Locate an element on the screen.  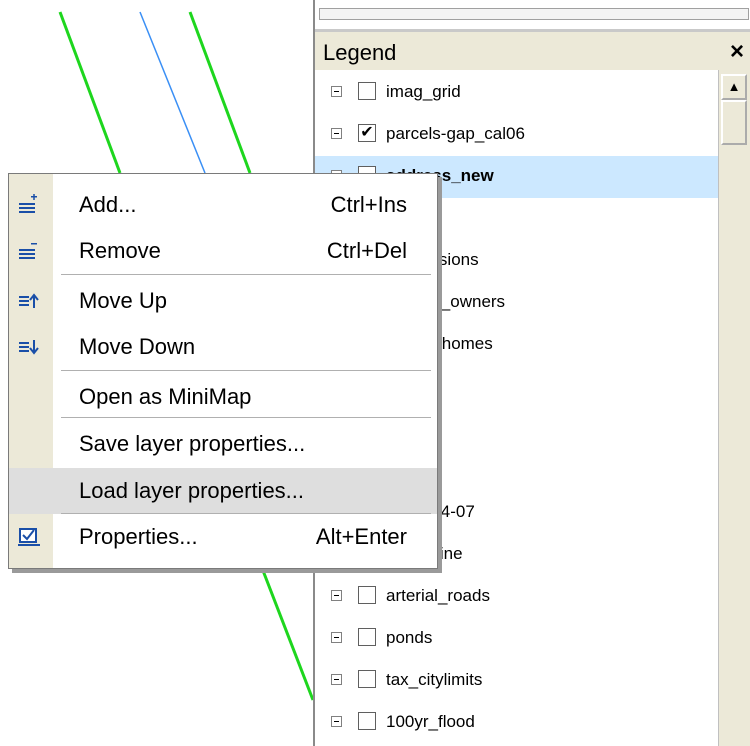
menu-item-label: Remove is located at coordinates (120, 250).